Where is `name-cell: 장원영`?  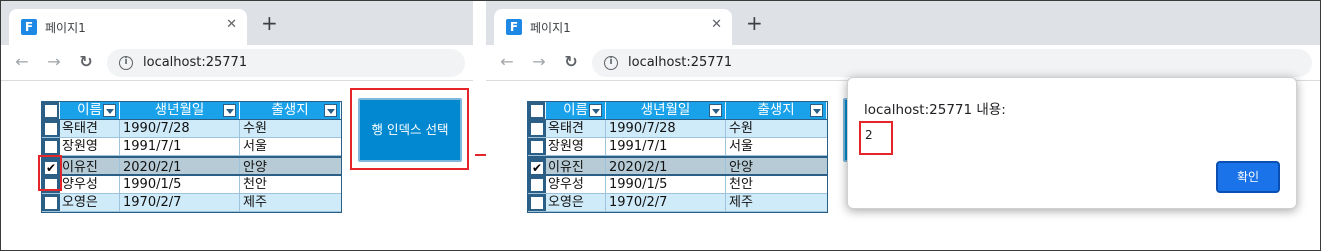
name-cell: 장원영 is located at coordinates (90, 146).